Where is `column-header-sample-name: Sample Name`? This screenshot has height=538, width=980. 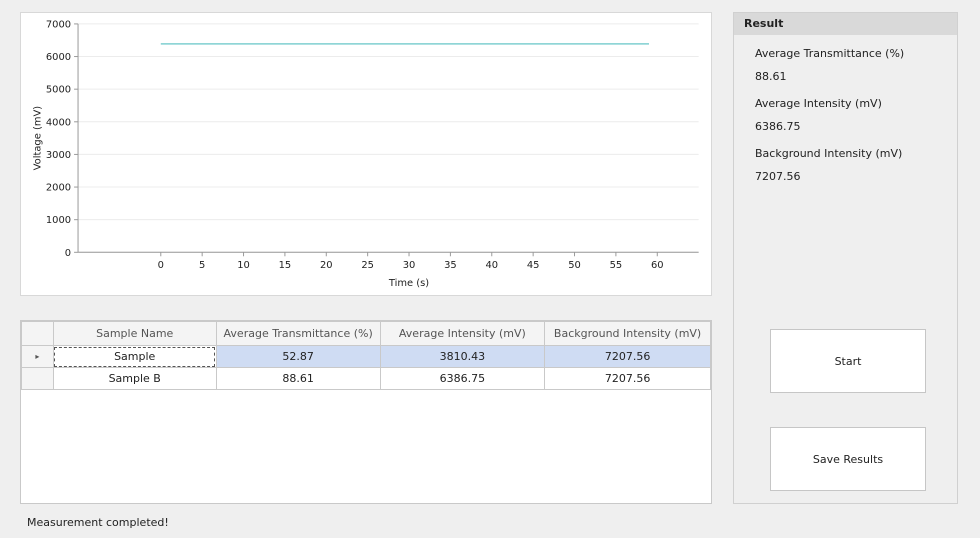 column-header-sample-name: Sample Name is located at coordinates (134, 333).